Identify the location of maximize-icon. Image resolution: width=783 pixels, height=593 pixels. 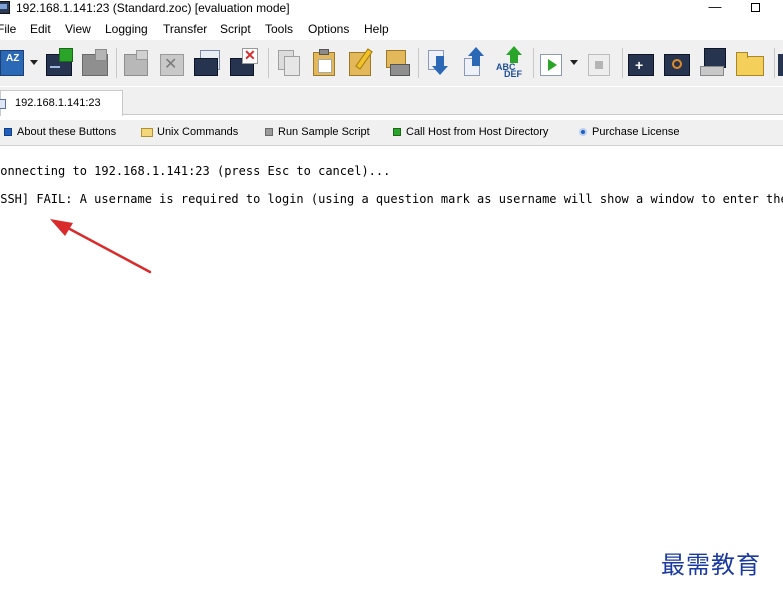
(755, 7).